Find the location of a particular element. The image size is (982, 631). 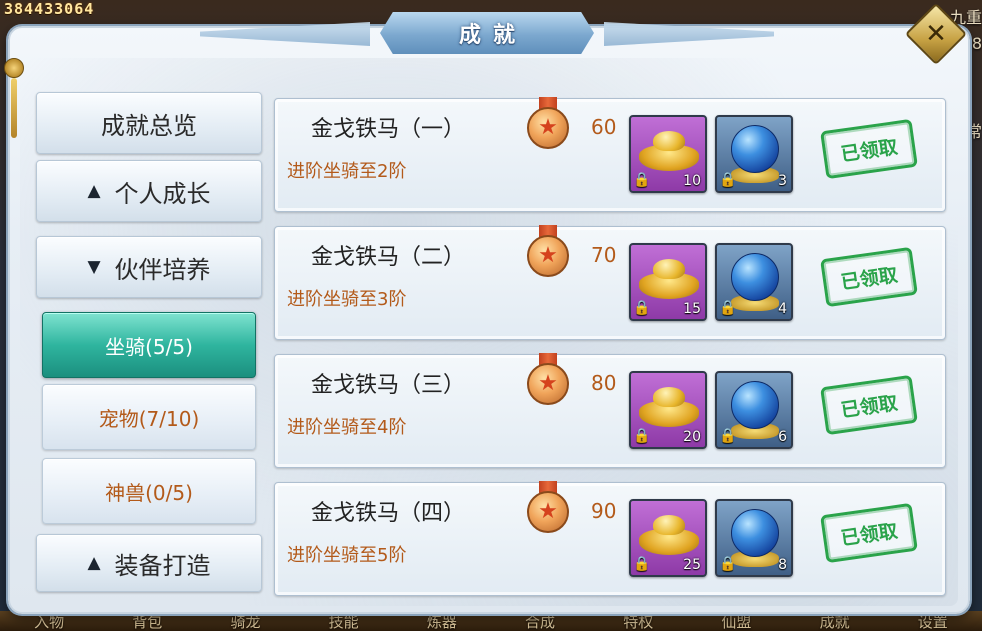

close-icon: ✕ is located at coordinates (936, 34).